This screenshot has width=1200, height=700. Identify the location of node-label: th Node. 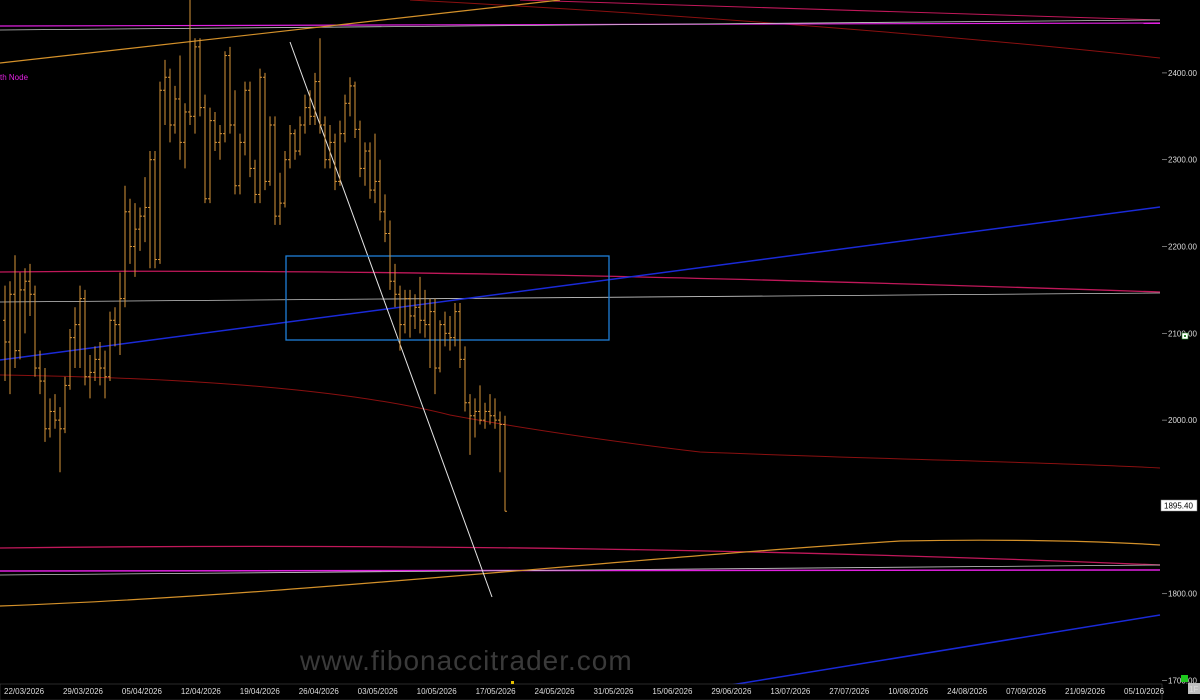
(14, 77).